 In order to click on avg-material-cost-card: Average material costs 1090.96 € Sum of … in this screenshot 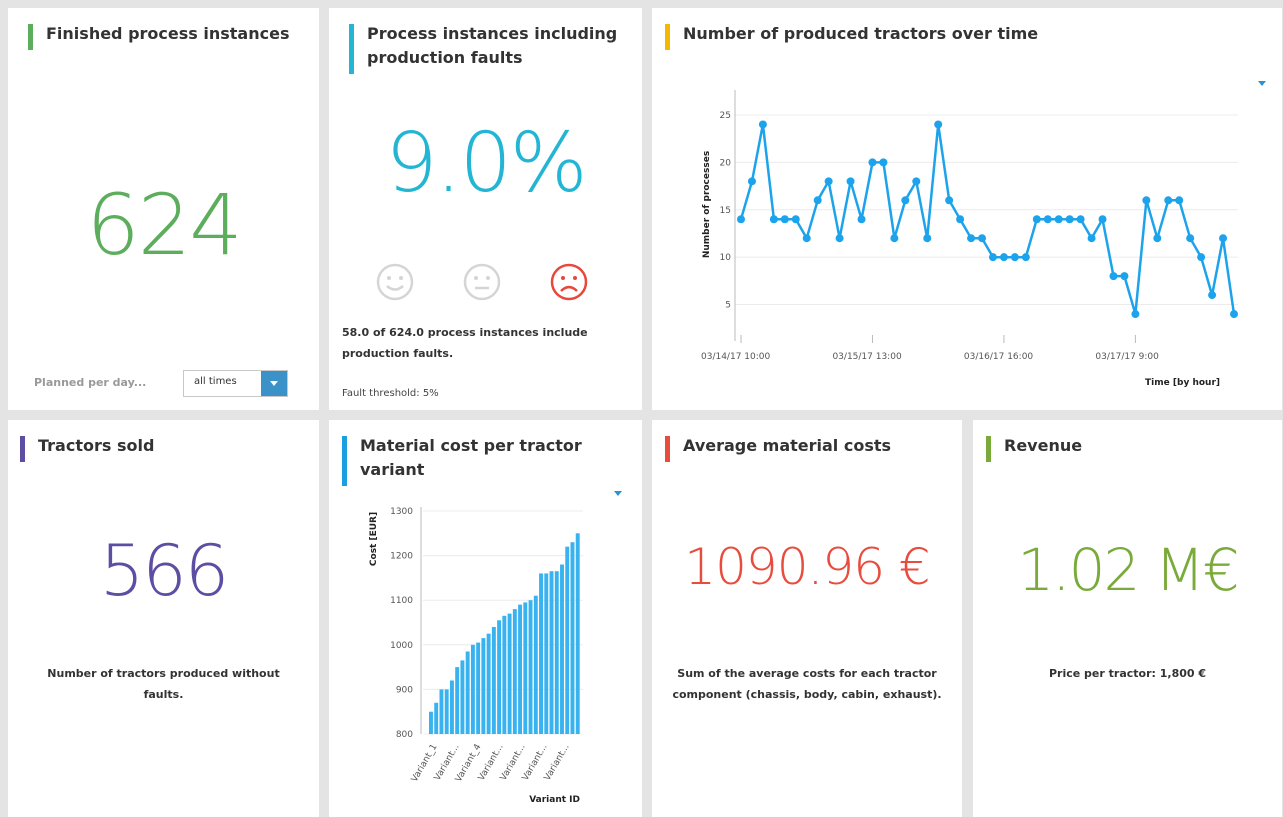, I will do `click(807, 618)`.